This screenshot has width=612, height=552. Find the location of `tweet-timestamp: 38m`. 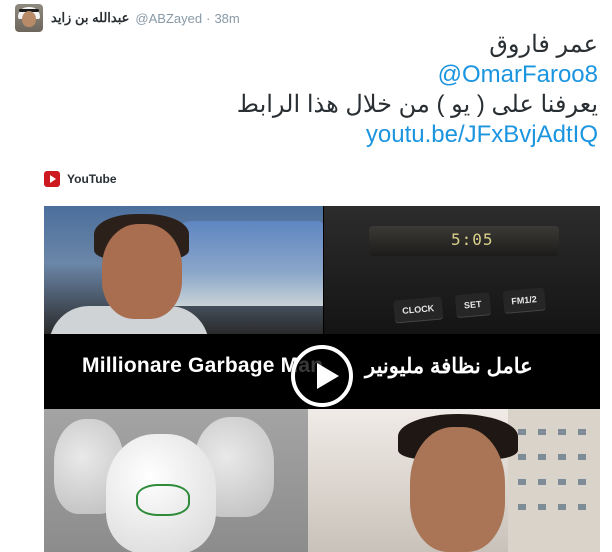

tweet-timestamp: 38m is located at coordinates (226, 18).